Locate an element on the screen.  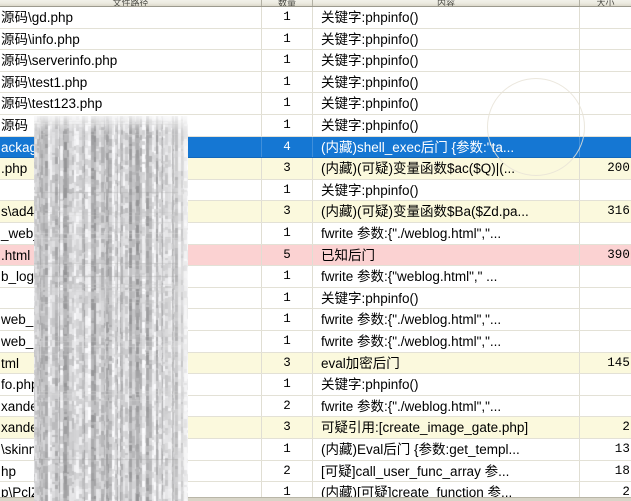
cell-path: 源码\gd.php is located at coordinates (131, 17).